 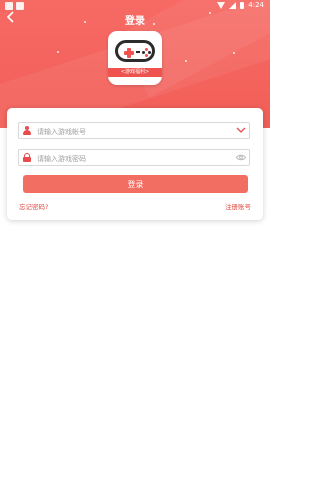 I want to click on signal-icon, so click(x=233, y=5).